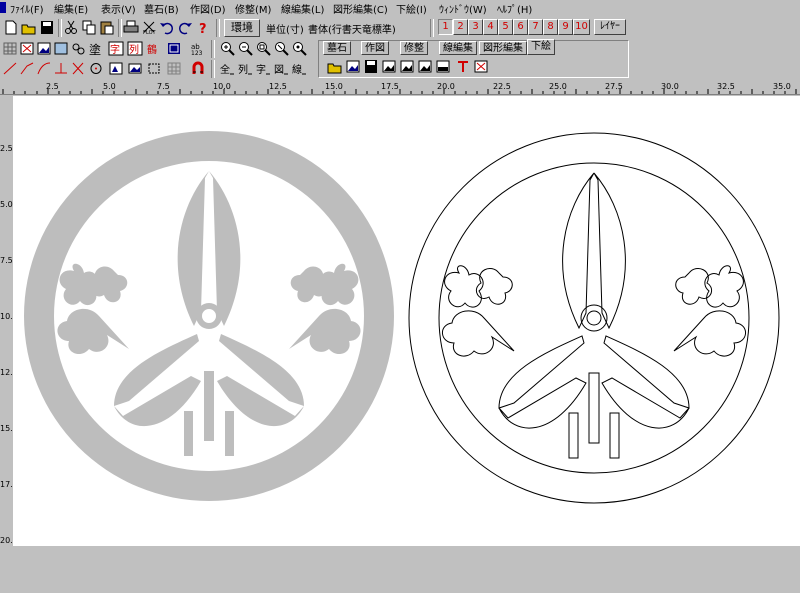  I want to click on tab-underlay: 下絵, so click(541, 47).